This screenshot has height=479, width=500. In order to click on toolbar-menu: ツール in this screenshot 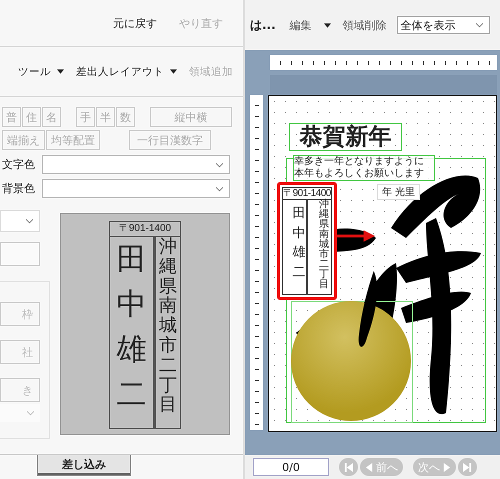, I will do `click(34, 71)`.